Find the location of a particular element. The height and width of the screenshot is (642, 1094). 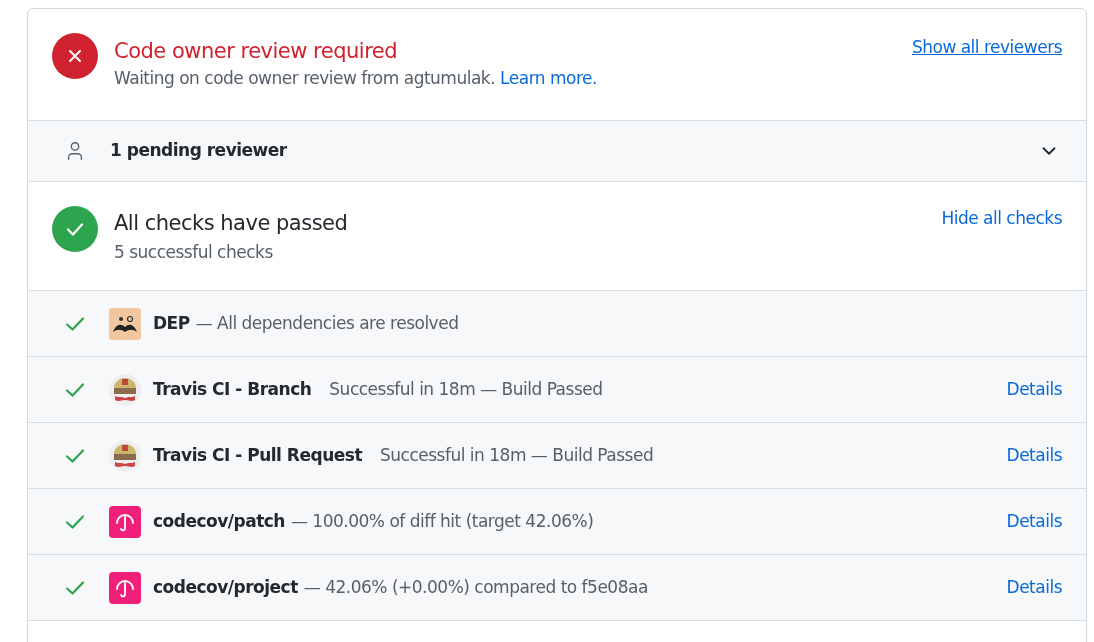

pending-reviewers-label: 1 pending reviewer is located at coordinates (199, 151).